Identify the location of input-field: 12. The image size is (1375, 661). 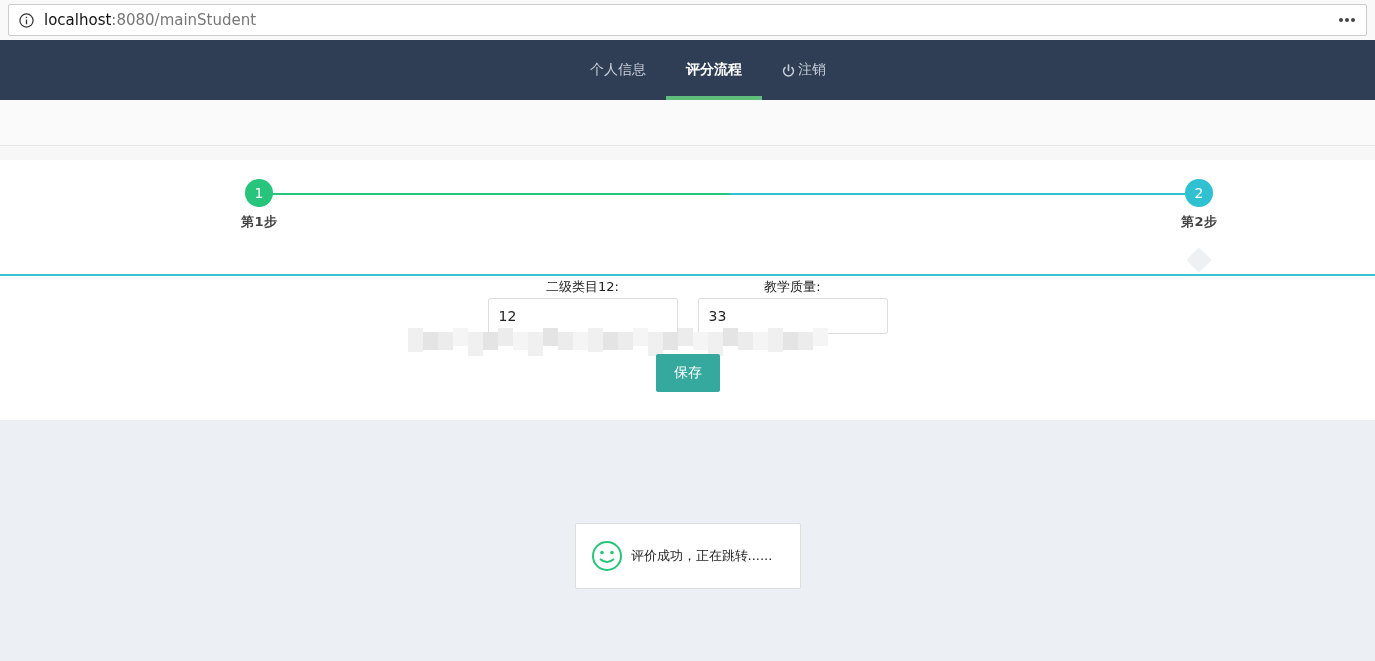
(582, 316).